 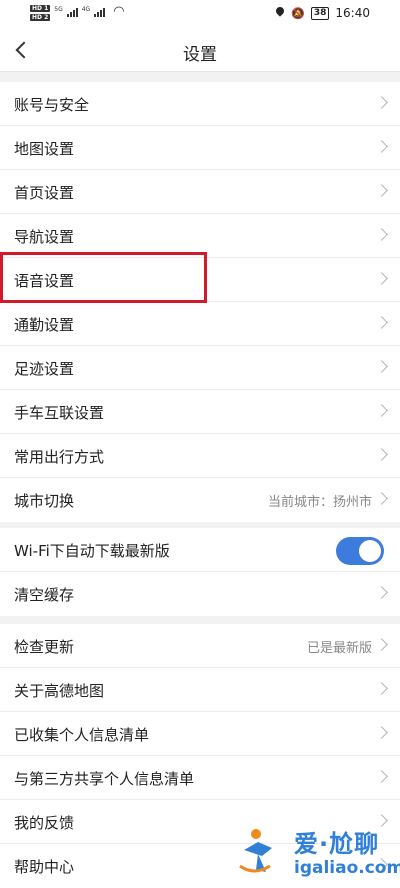 I want to click on page-title: 设置, so click(x=200, y=55).